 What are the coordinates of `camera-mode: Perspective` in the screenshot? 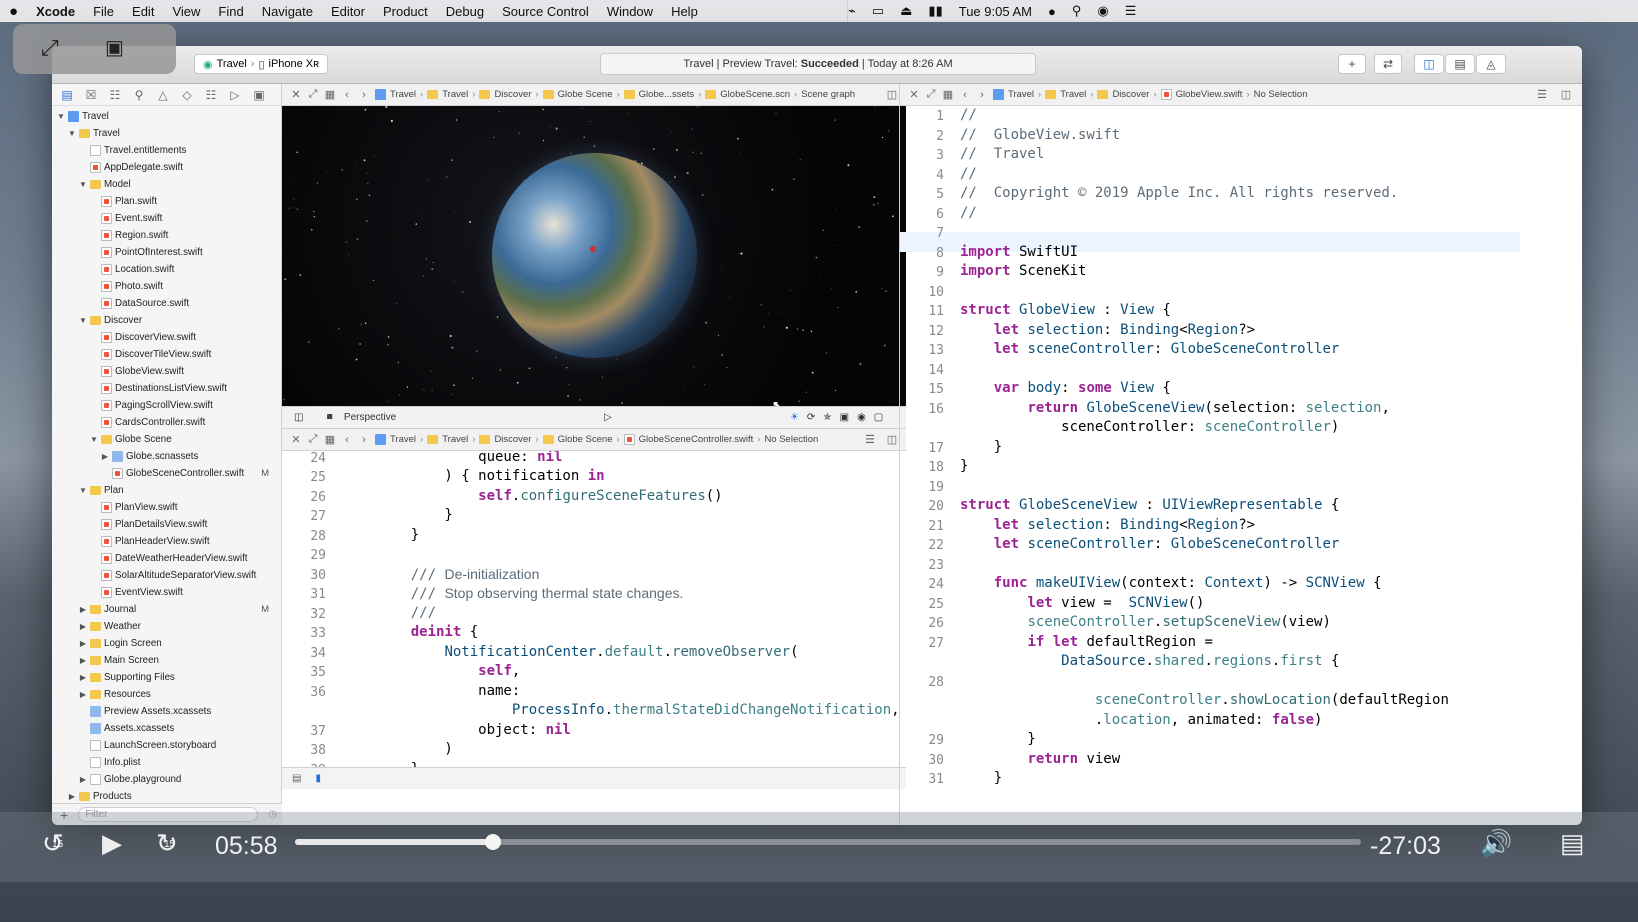 It's located at (370, 417).